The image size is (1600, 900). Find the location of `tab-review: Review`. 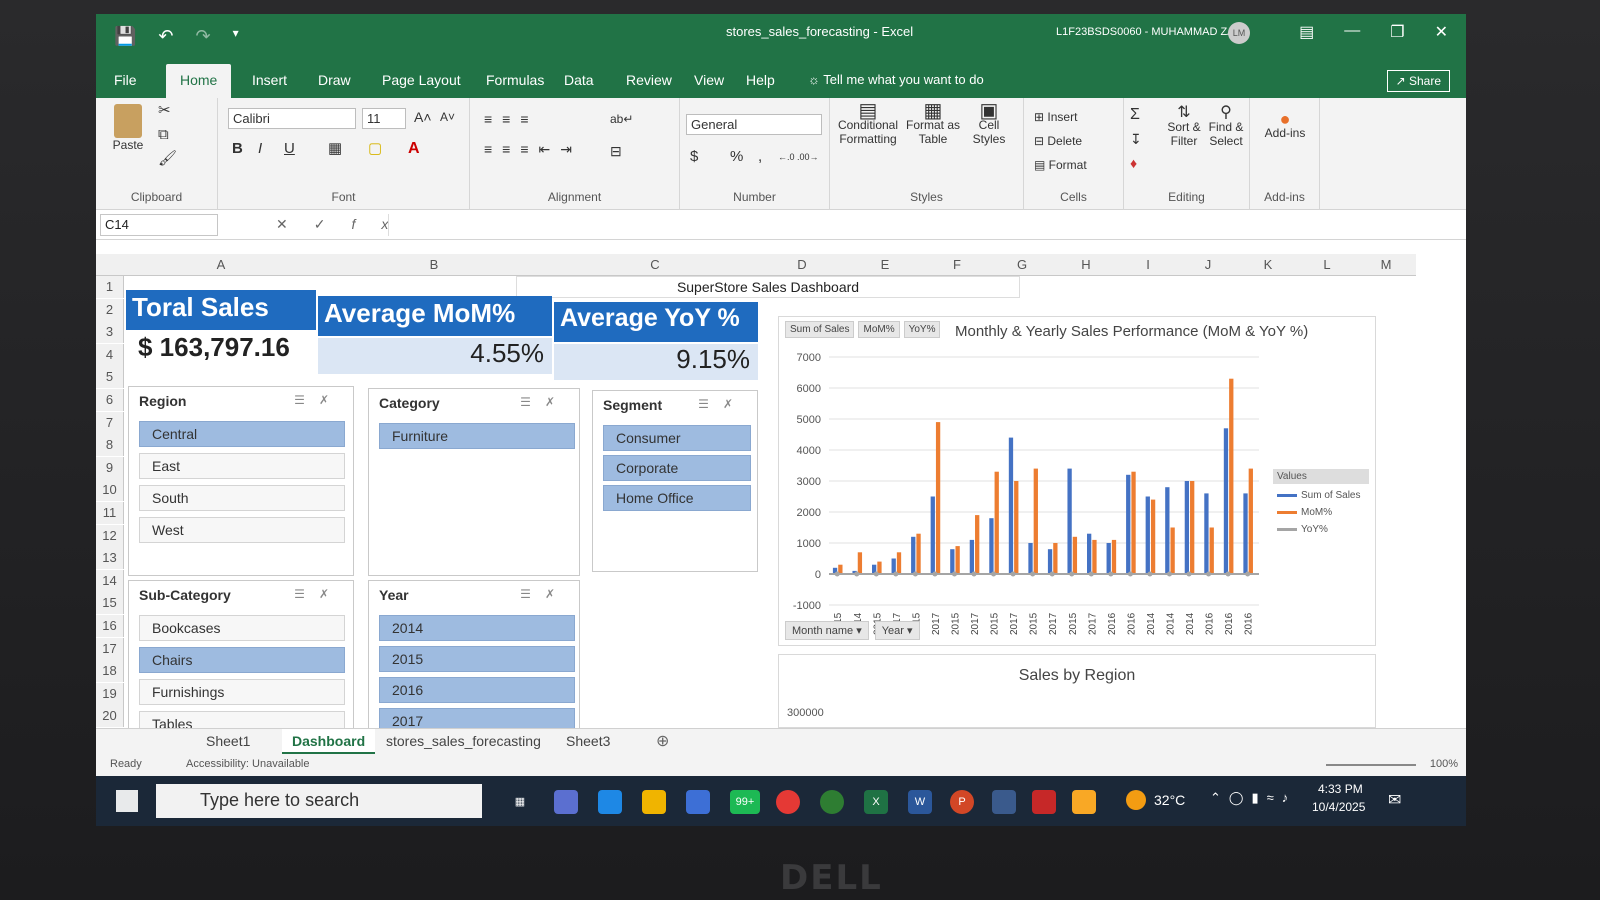

tab-review: Review is located at coordinates (649, 80).